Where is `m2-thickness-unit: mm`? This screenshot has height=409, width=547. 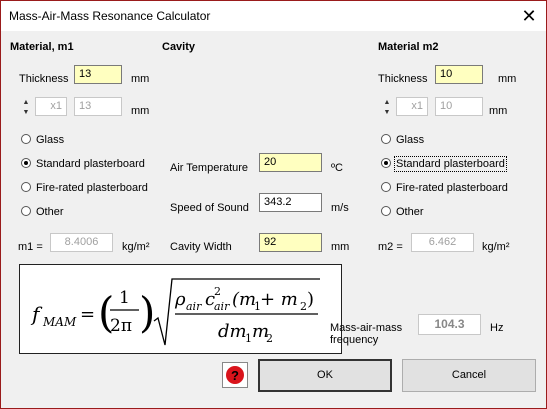 m2-thickness-unit: mm is located at coordinates (507, 79).